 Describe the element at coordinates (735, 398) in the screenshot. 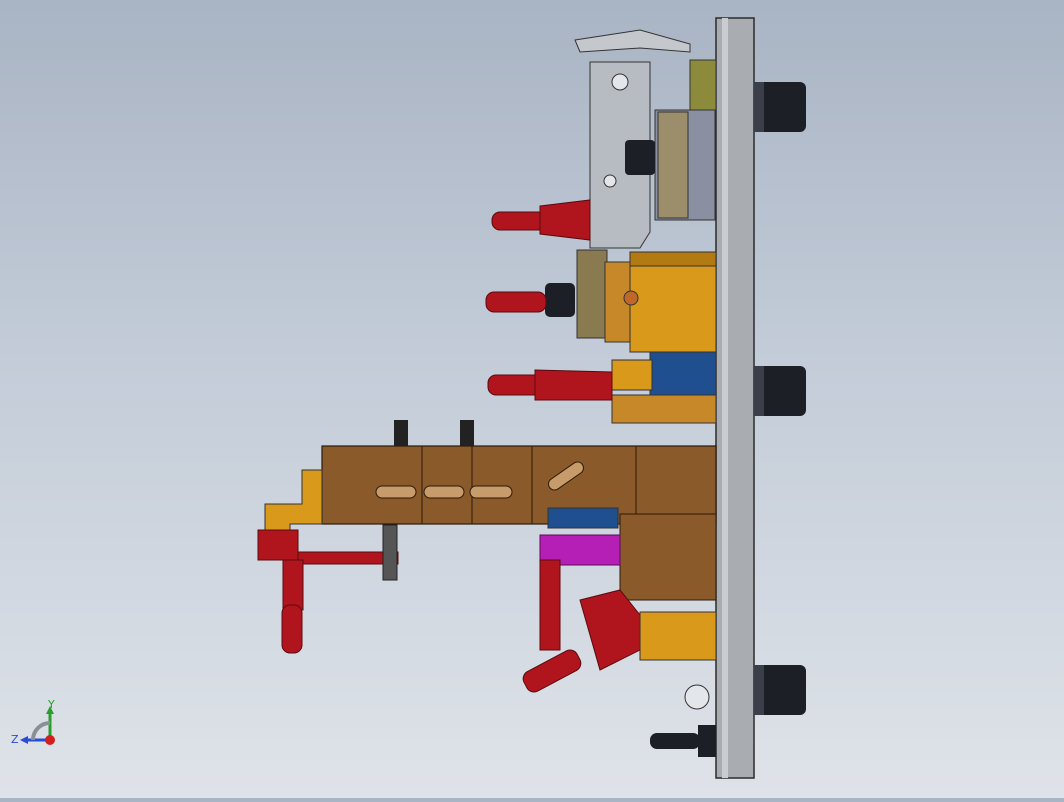

I see `base-plate` at that location.